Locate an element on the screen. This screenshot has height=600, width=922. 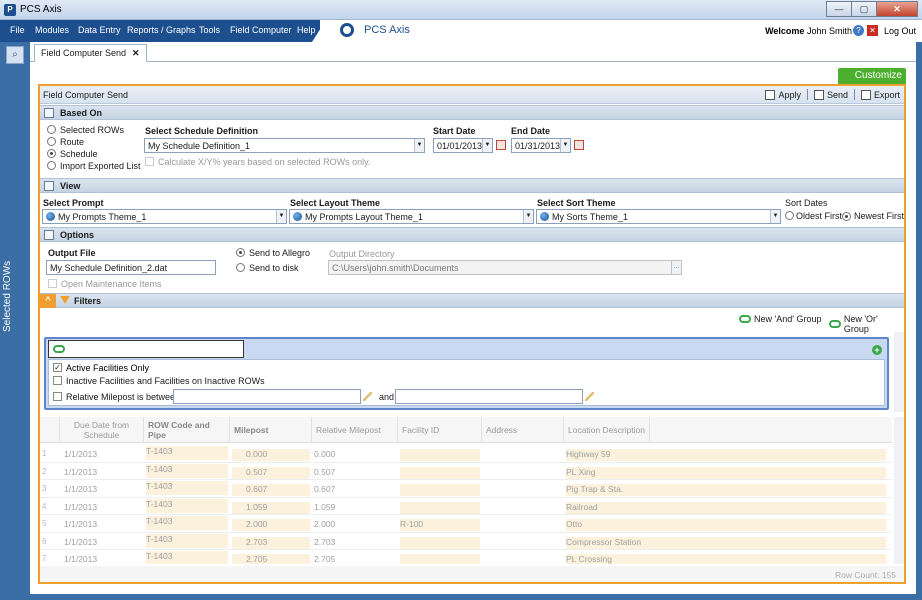
radio-import-exported-list is located at coordinates (51, 165).